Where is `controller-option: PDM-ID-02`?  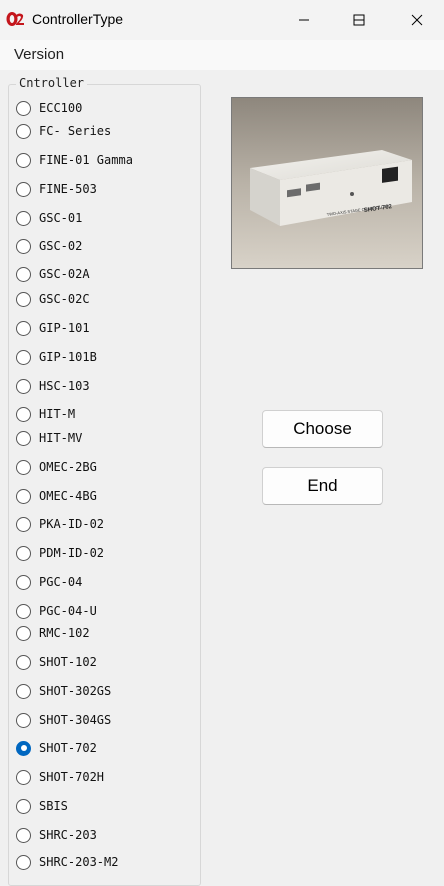
controller-option: PDM-ID-02 is located at coordinates (60, 553).